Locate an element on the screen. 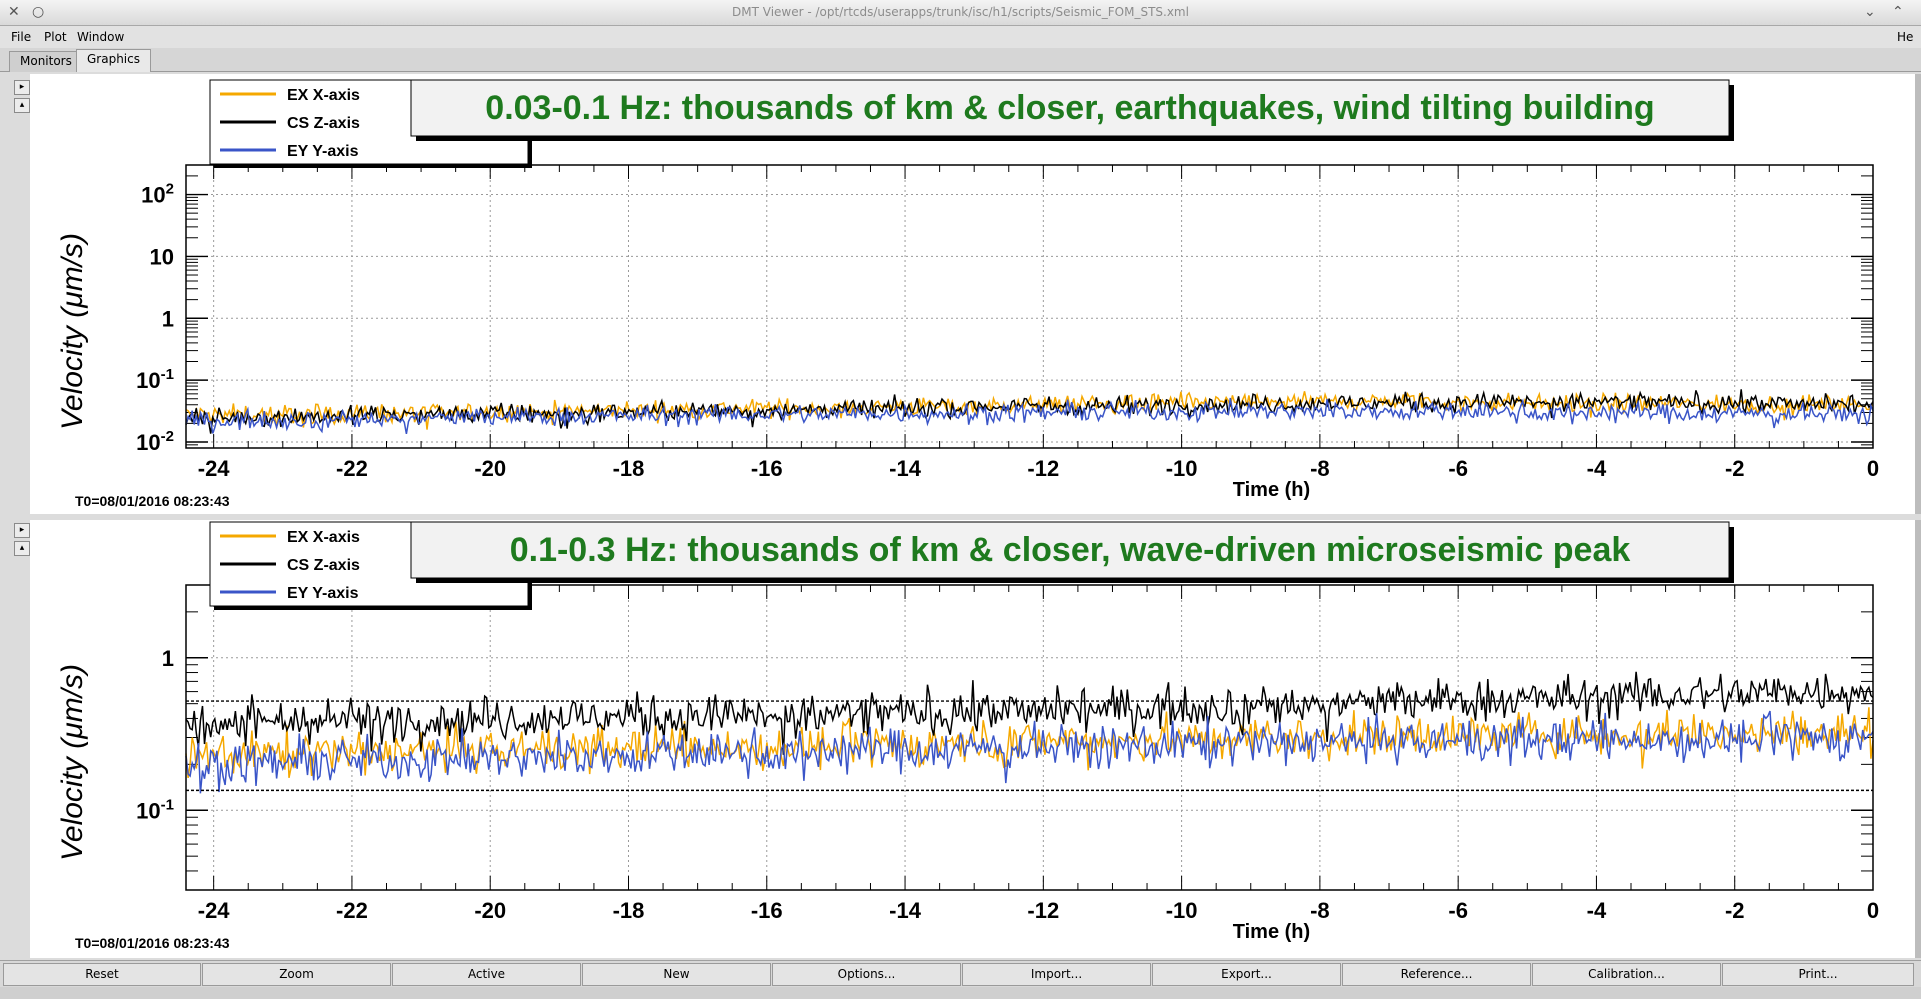 Image resolution: width=1921 pixels, height=999 pixels. reset-button: Reset is located at coordinates (102, 974).